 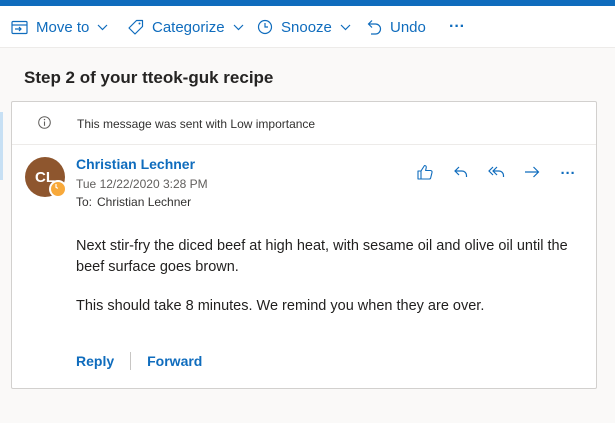 What do you see at coordinates (174, 361) in the screenshot?
I see `forward-button: Forward` at bounding box center [174, 361].